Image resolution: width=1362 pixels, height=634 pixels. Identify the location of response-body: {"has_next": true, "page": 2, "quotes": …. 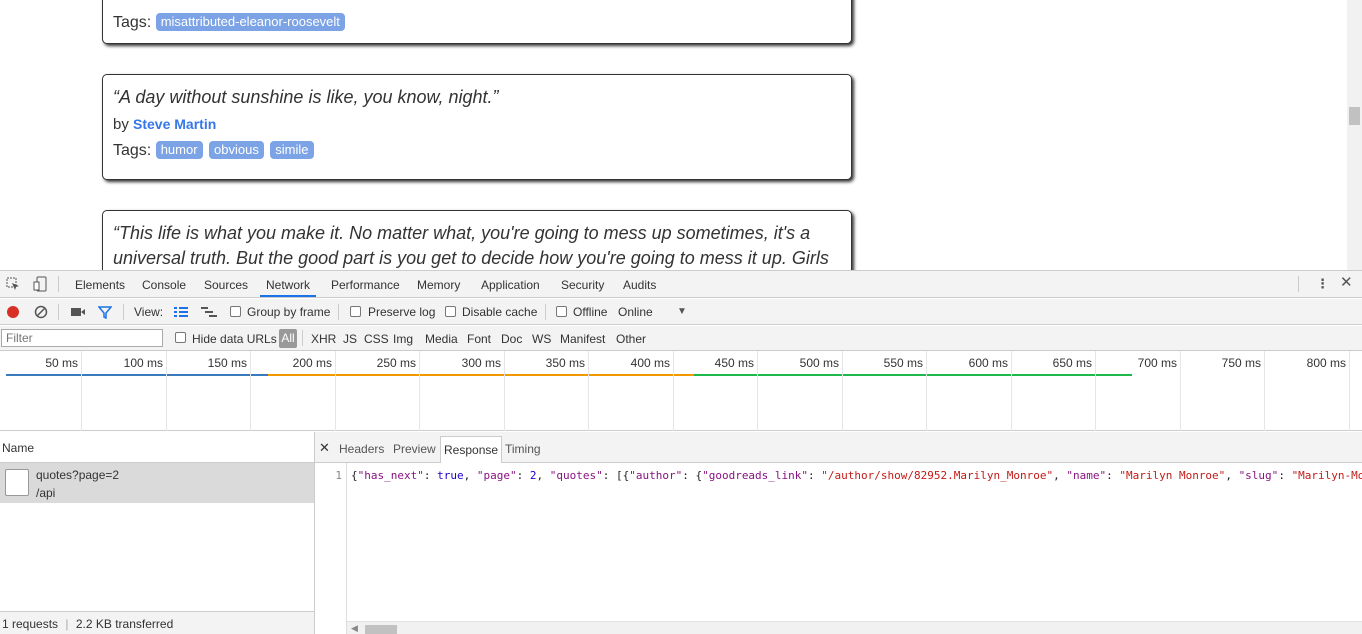
(856, 477).